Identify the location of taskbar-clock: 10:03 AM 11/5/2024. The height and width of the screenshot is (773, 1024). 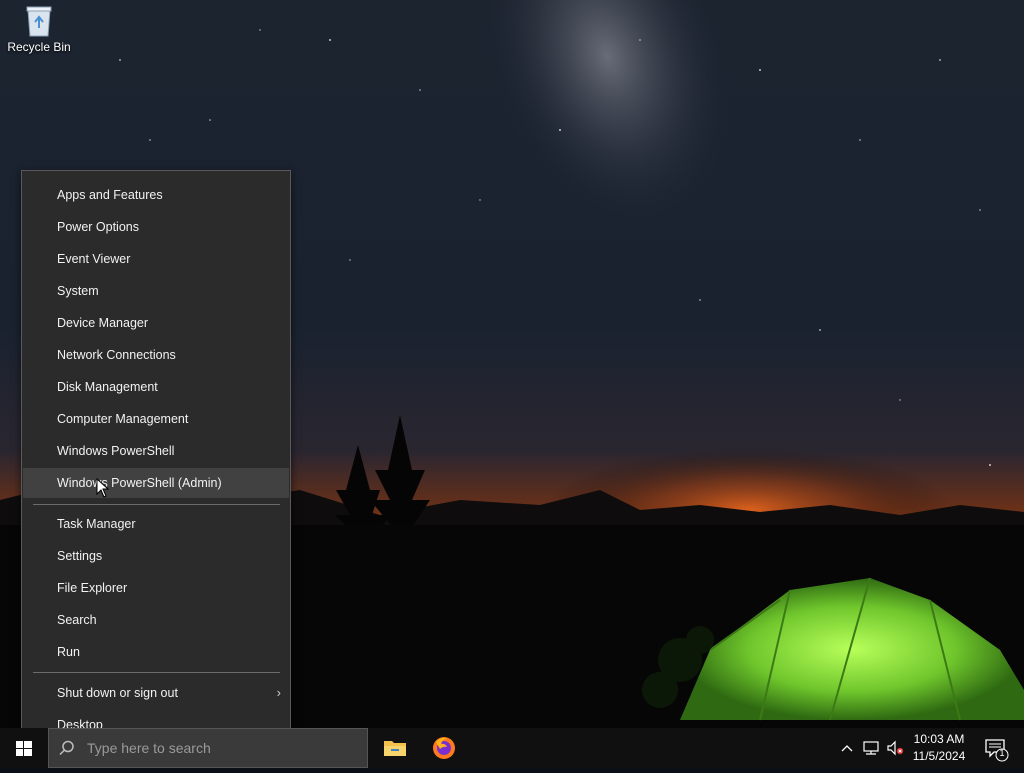
(939, 748).